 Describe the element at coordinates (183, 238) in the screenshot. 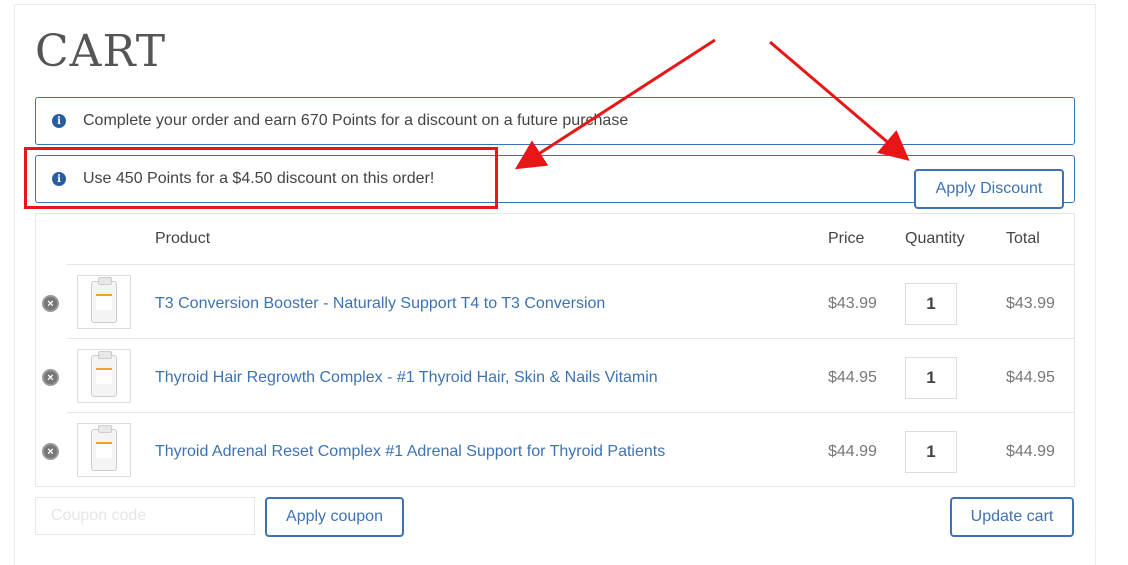

I see `header-product: Product` at that location.